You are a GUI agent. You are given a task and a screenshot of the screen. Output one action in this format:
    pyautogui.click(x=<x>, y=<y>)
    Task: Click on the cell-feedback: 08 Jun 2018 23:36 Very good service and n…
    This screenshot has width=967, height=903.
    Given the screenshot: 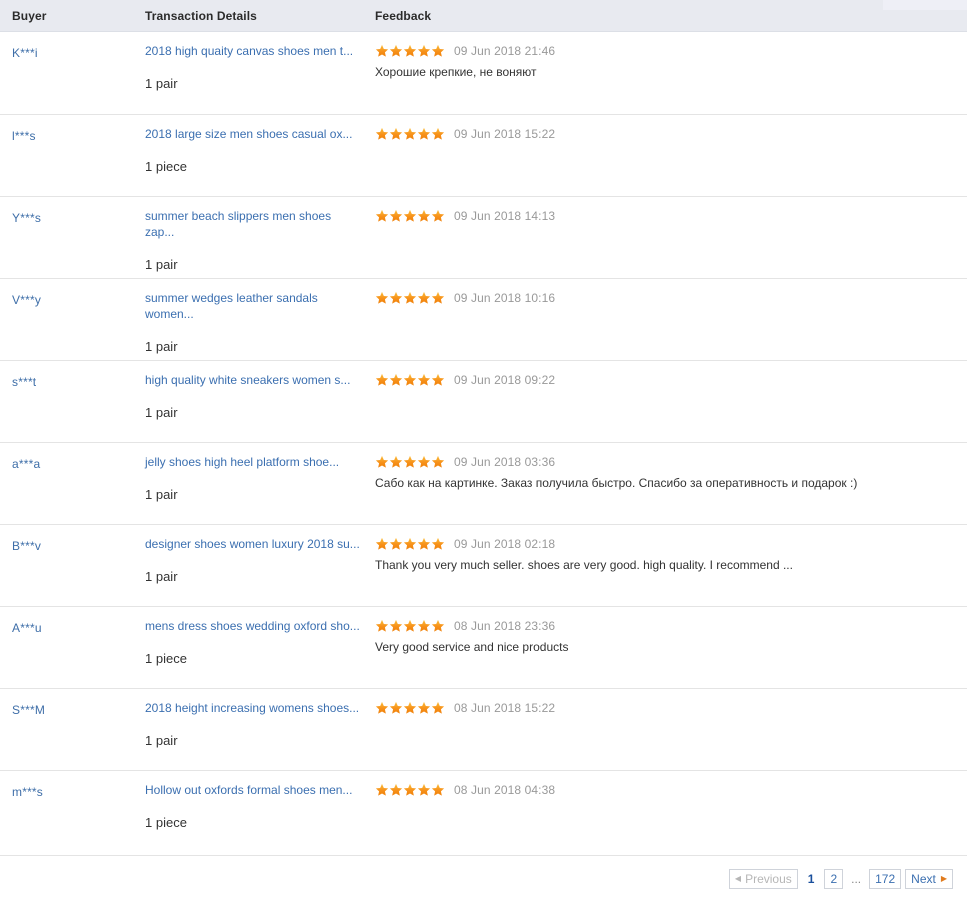 What is the action you would take?
    pyautogui.click(x=671, y=631)
    